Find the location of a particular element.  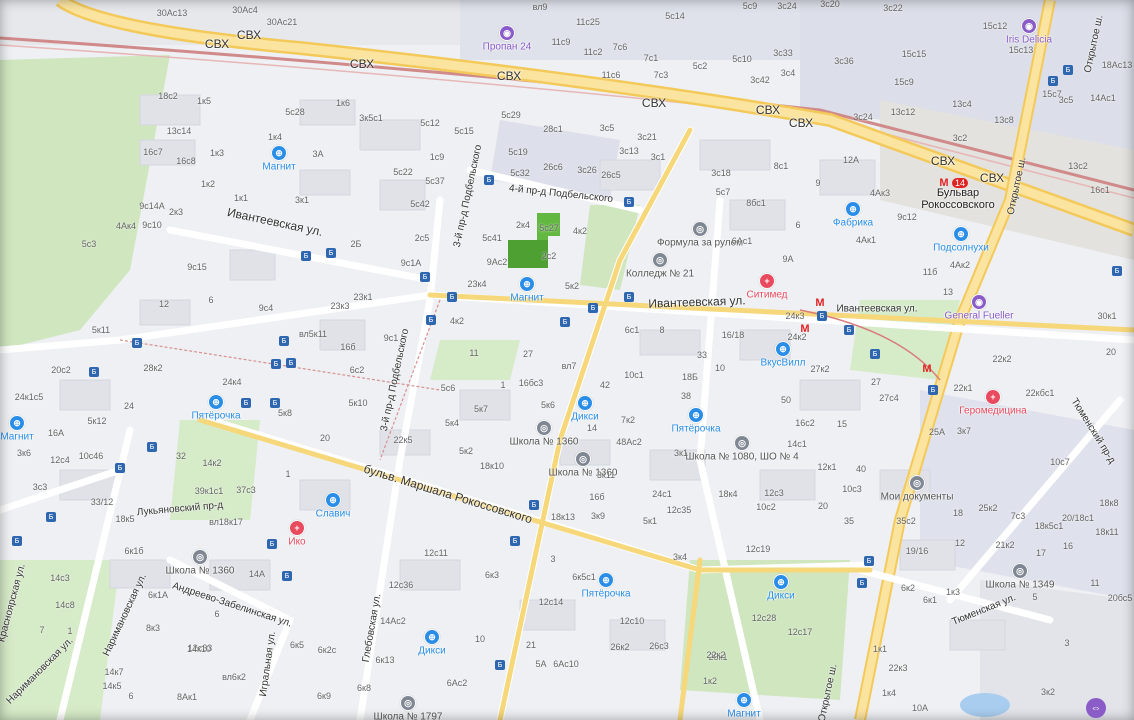

poi-label: Пропан 24 is located at coordinates (507, 47).